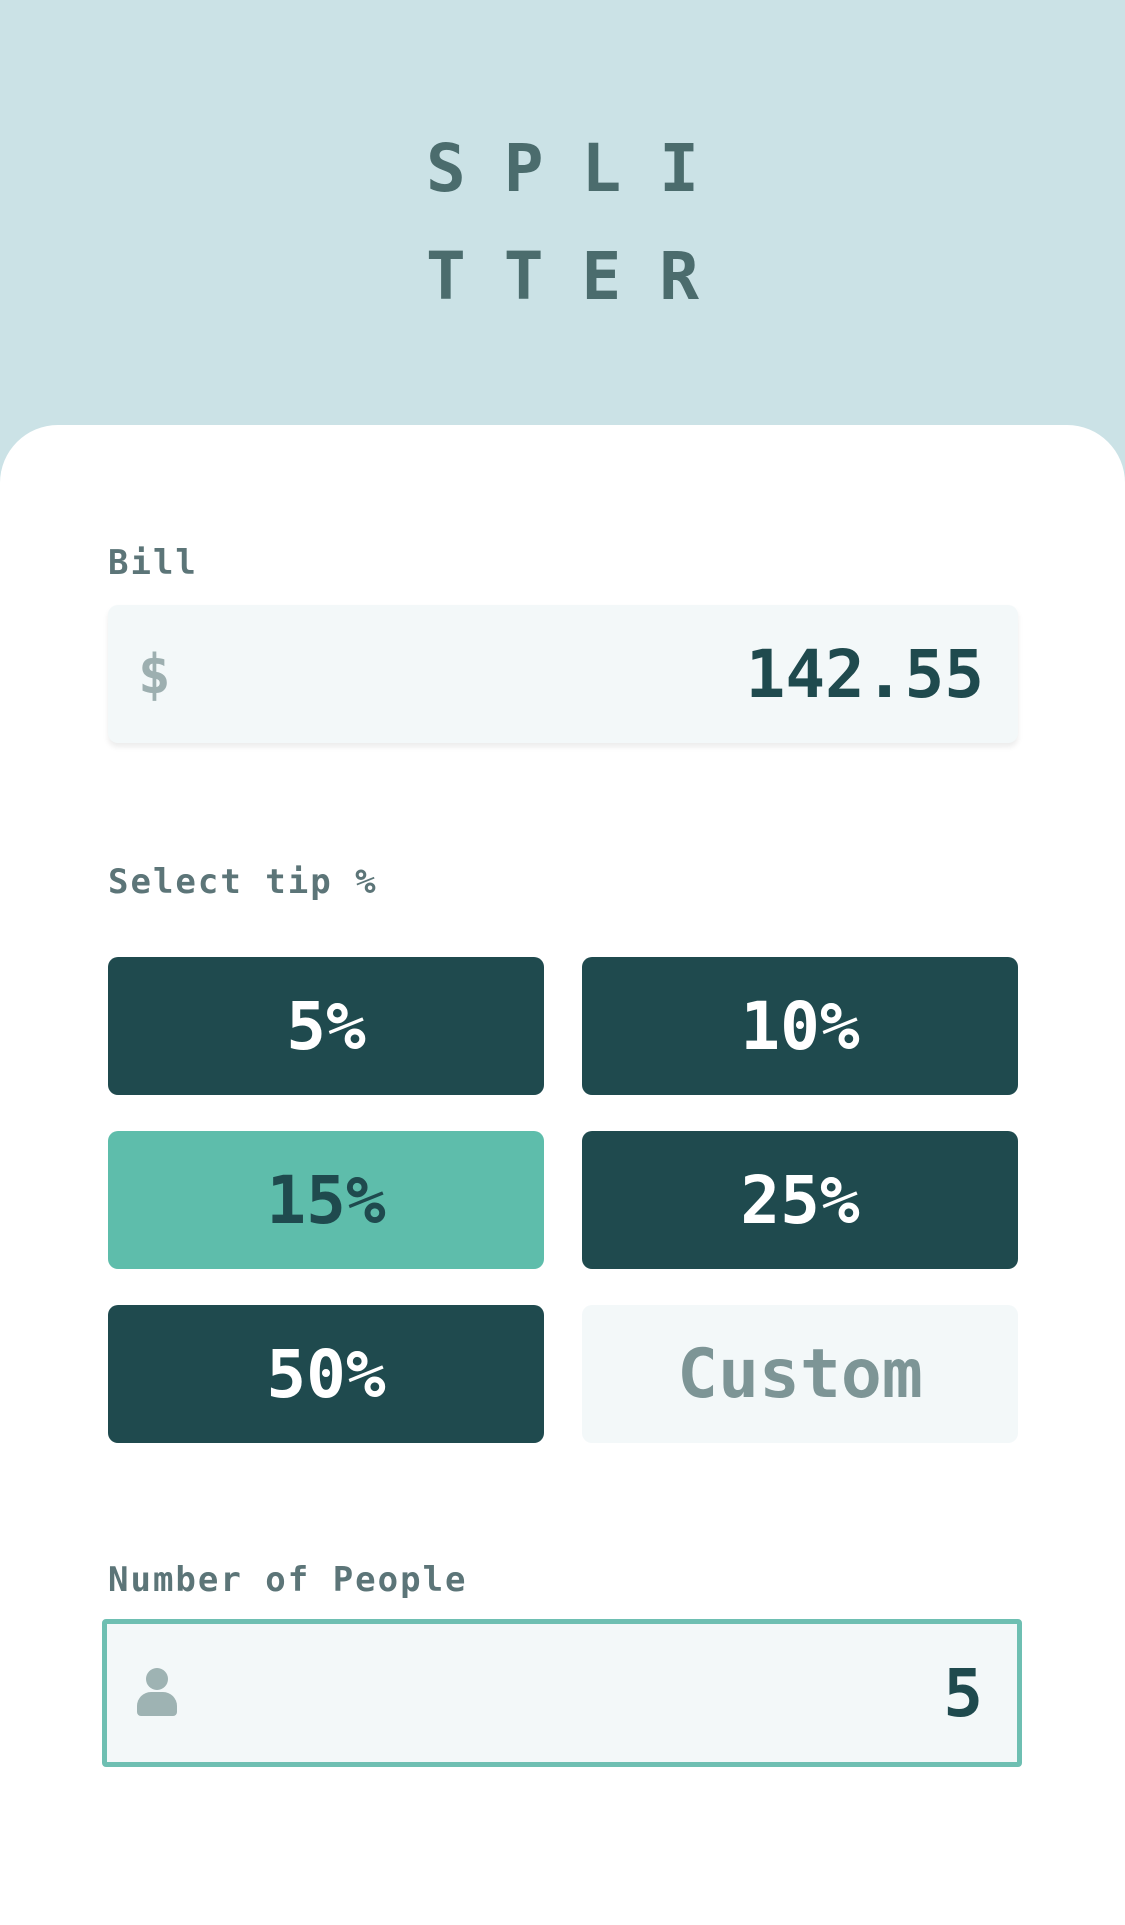 This screenshot has width=1125, height=1925. I want to click on tip-button-10: 10%, so click(800, 1026).